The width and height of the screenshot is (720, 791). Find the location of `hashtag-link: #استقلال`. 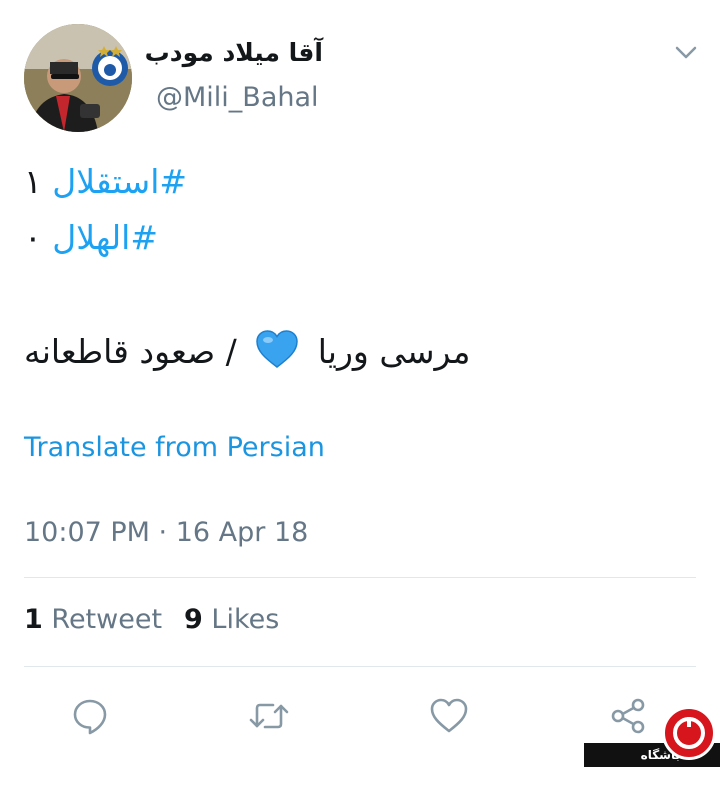

hashtag-link: #استقلال is located at coordinates (119, 181).